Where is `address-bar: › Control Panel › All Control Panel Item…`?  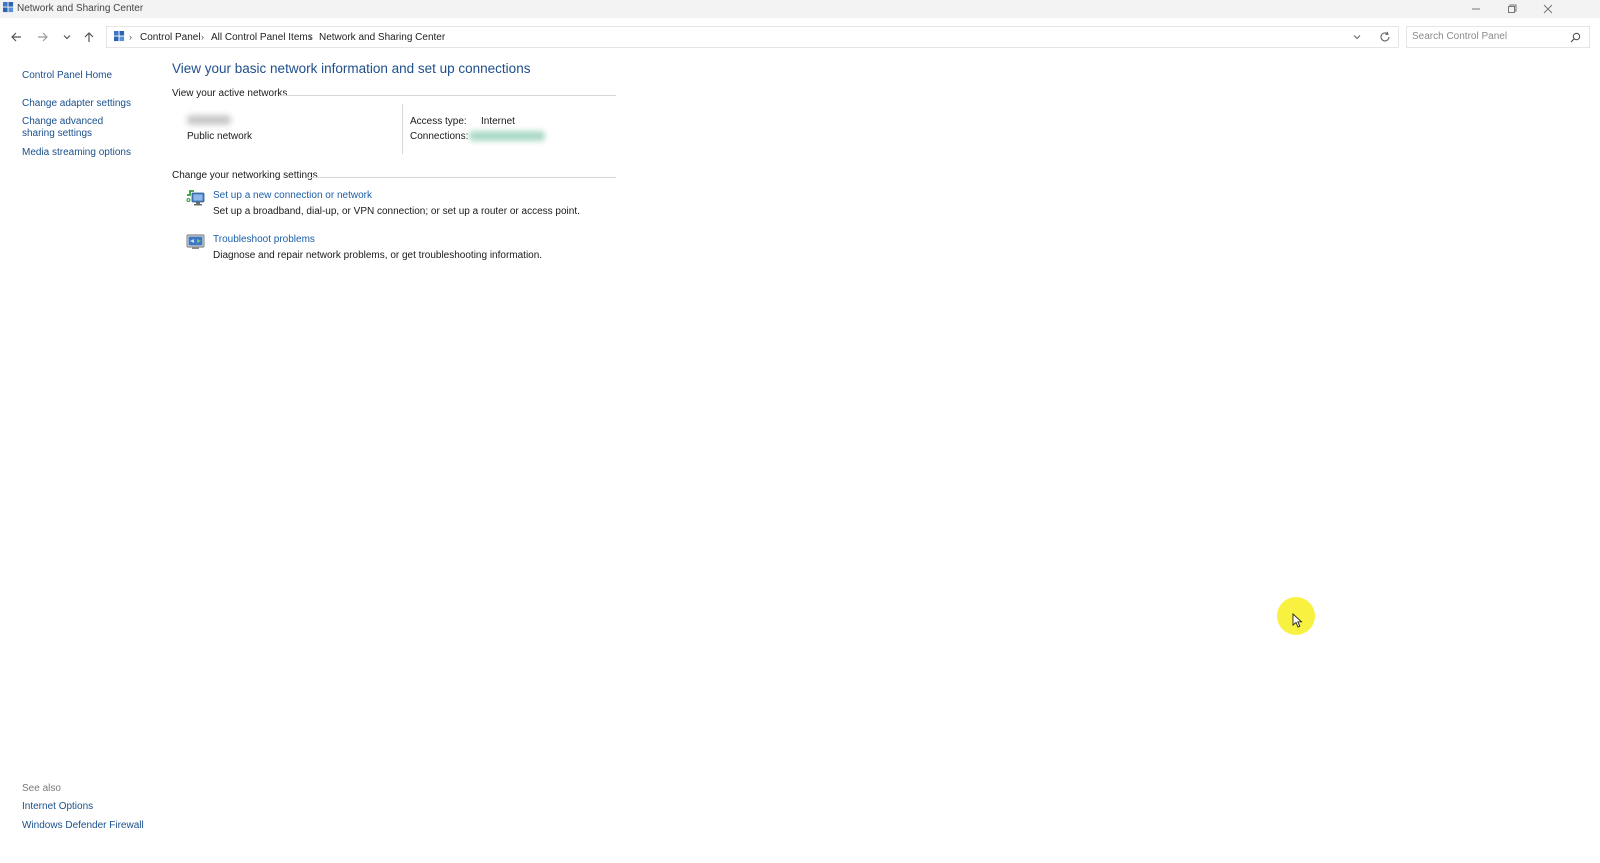 address-bar: › Control Panel › All Control Panel Item… is located at coordinates (752, 37).